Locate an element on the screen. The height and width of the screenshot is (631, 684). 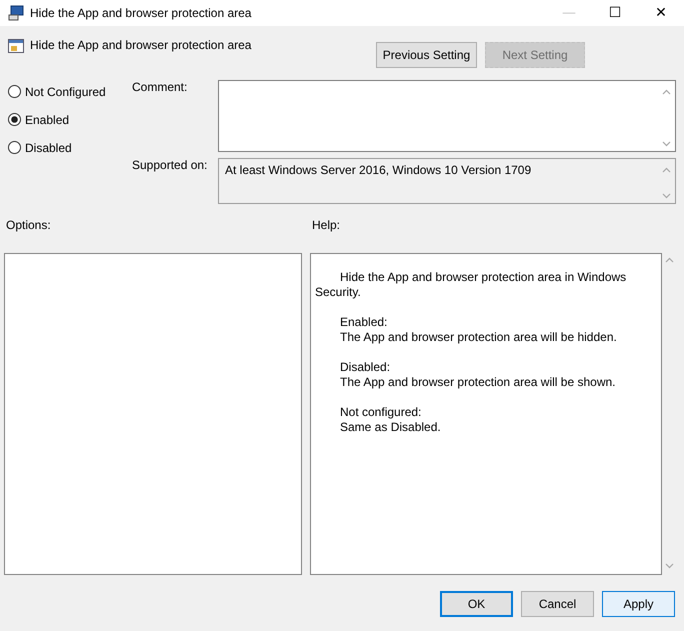
help-text: The App and browser protection area will be hidden. is located at coordinates (478, 337).